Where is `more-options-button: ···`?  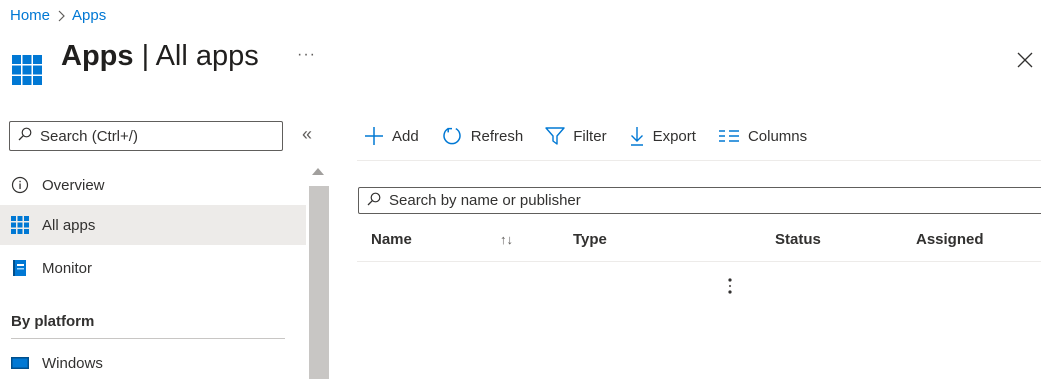 more-options-button: ··· is located at coordinates (306, 55).